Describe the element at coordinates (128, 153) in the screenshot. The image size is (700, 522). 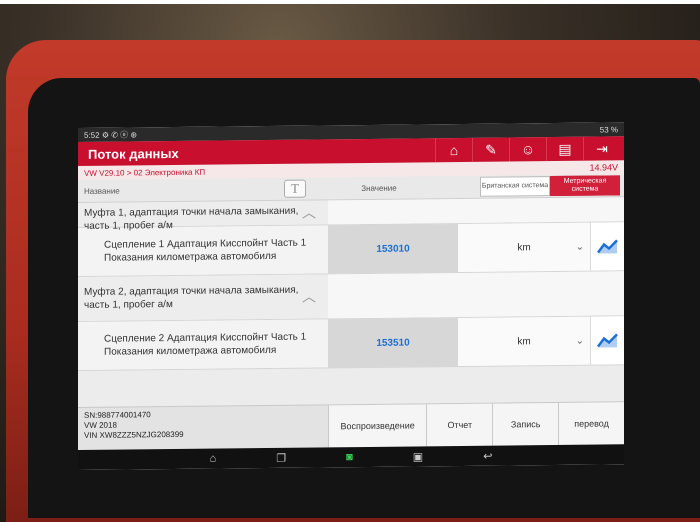
I see `page-title: Поток данных` at that location.